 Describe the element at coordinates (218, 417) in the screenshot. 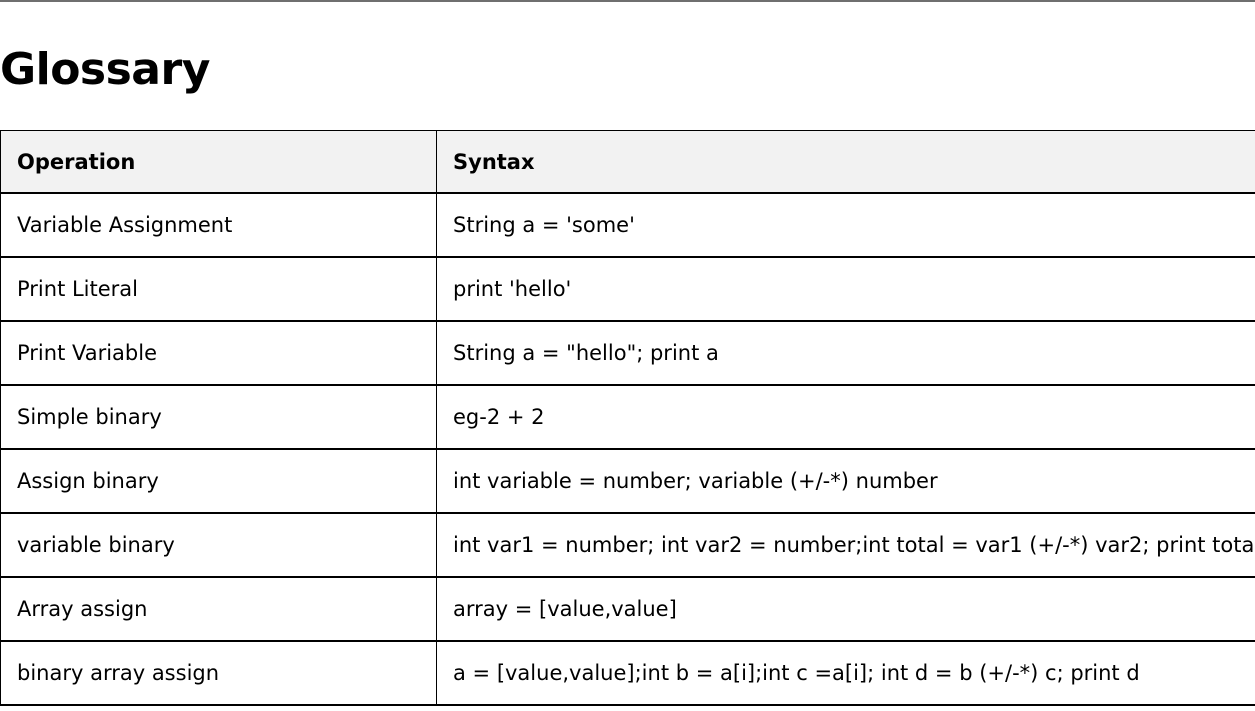

I see `operation-cell: Simple binary` at that location.